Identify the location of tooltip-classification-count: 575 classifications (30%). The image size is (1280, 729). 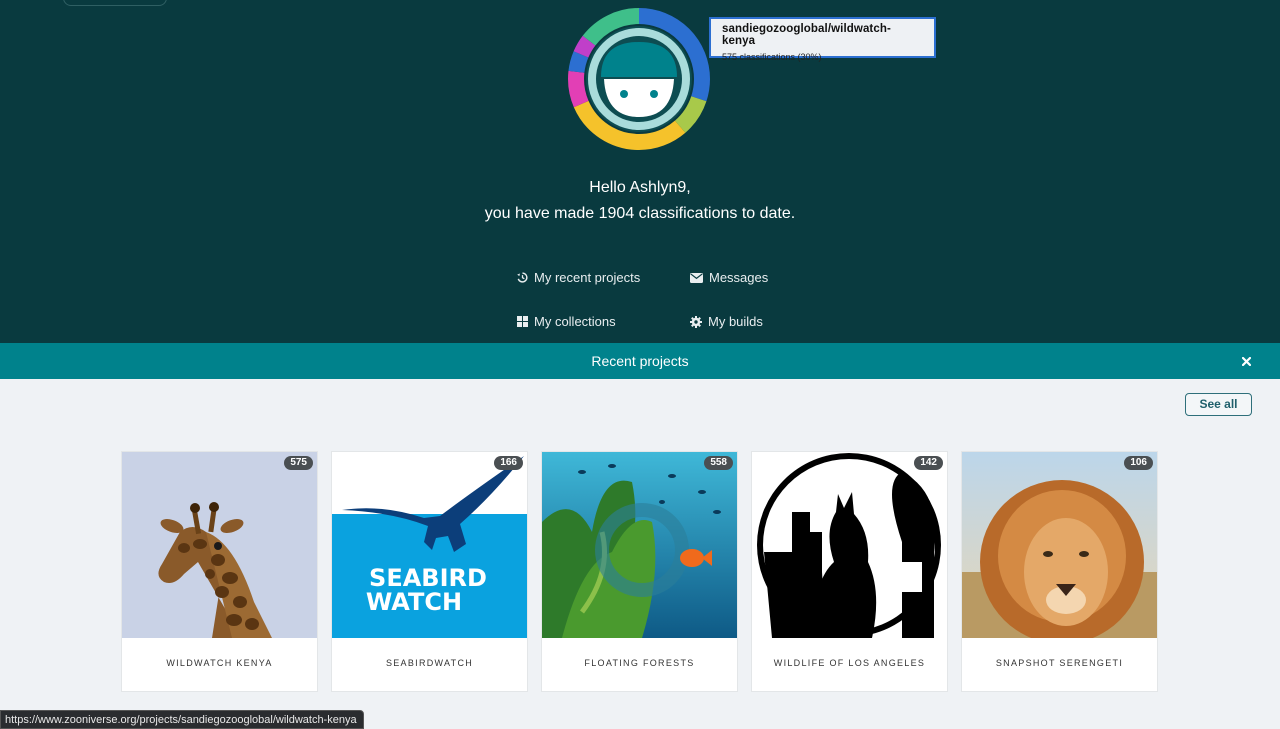
(772, 57).